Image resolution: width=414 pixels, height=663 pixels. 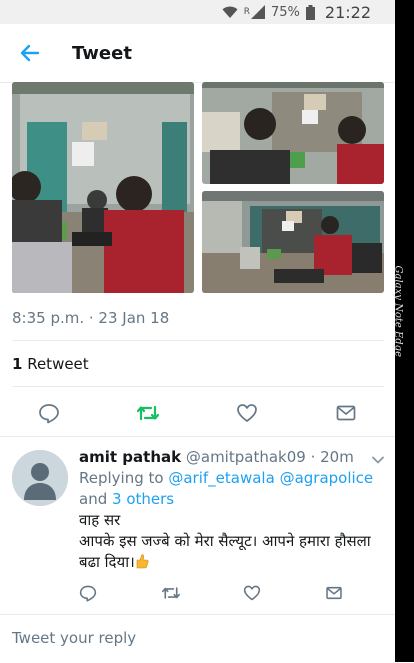 I want to click on compose-reply-bar: Tweet your reply, so click(x=197, y=638).